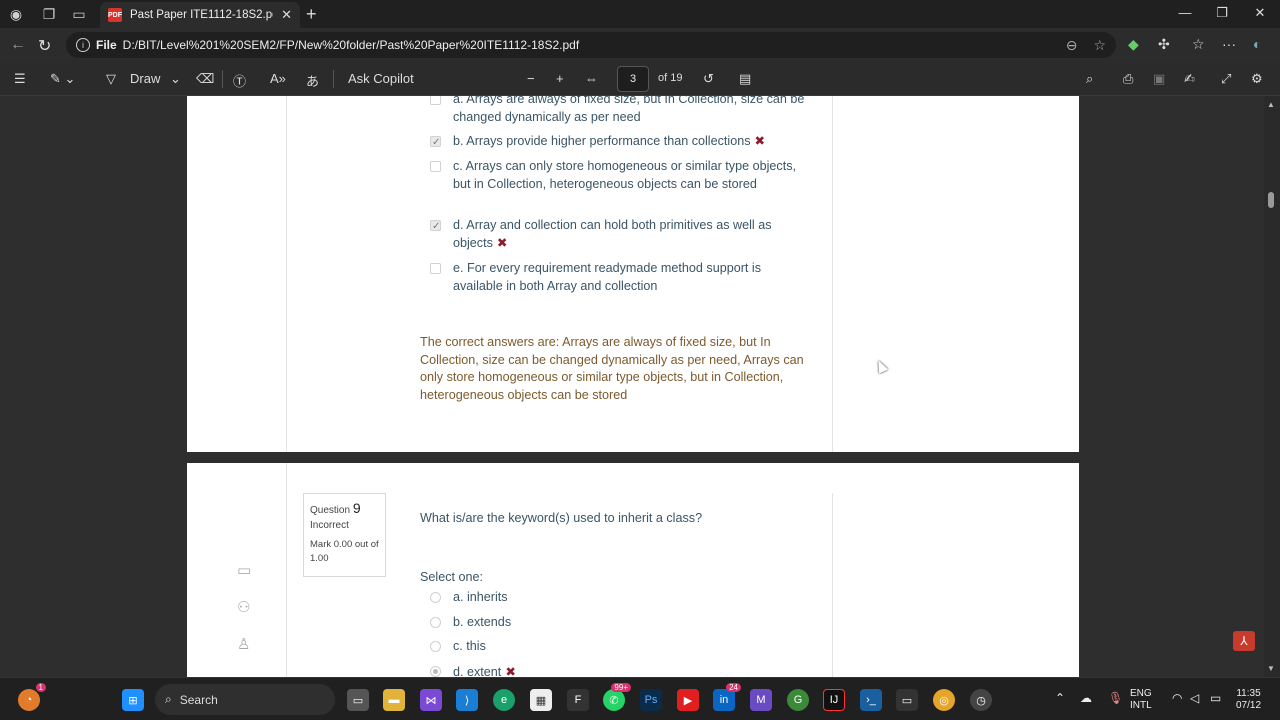 The width and height of the screenshot is (1280, 720). Describe the element at coordinates (1089, 79) in the screenshot. I see `search-icon: ⌕` at that location.